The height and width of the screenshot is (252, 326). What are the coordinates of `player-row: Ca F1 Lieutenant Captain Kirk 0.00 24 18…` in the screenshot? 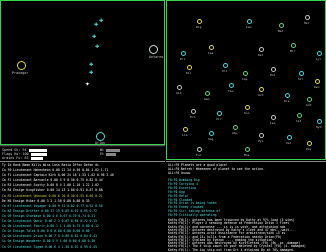 It's located at (58, 175).